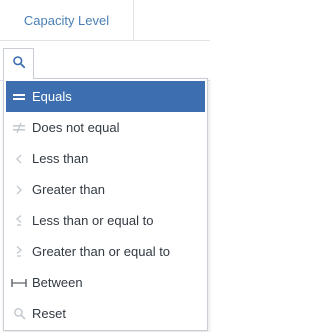 Image resolution: width=320 pixels, height=332 pixels. I want to click on menu-item-greater-than-or-equal: Greater than or equal to, so click(105, 251).